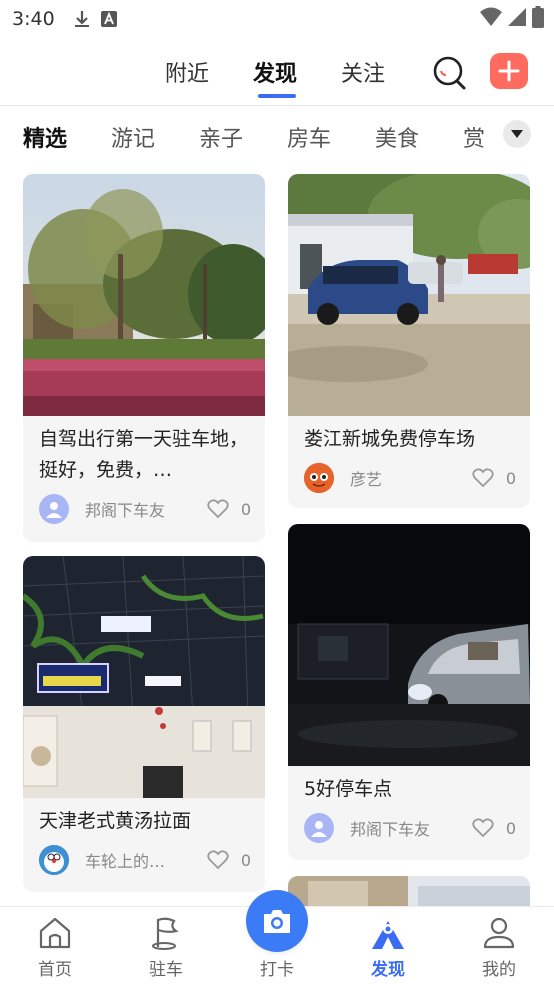 The image size is (554, 984). I want to click on category-tabs: 精选 游记 亲子 房车 美食 赏, so click(277, 135).